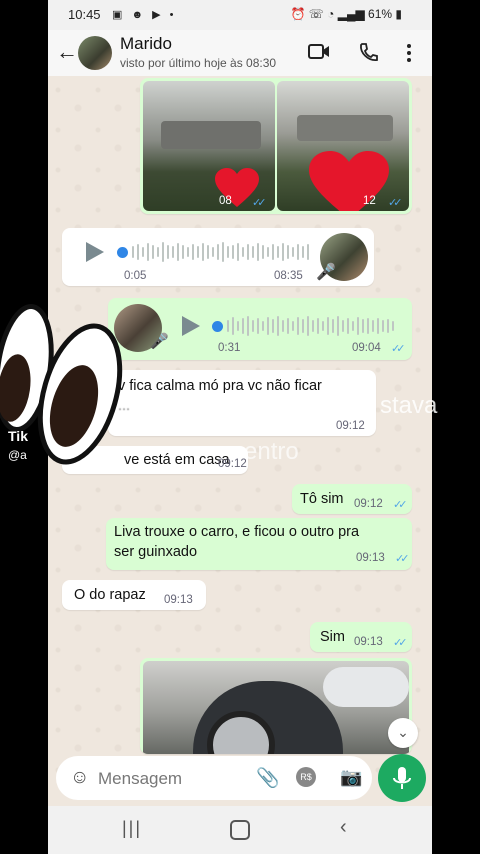 This screenshot has height=854, width=480. What do you see at coordinates (140, 779) in the screenshot?
I see `message-input: Mensagem` at bounding box center [140, 779].